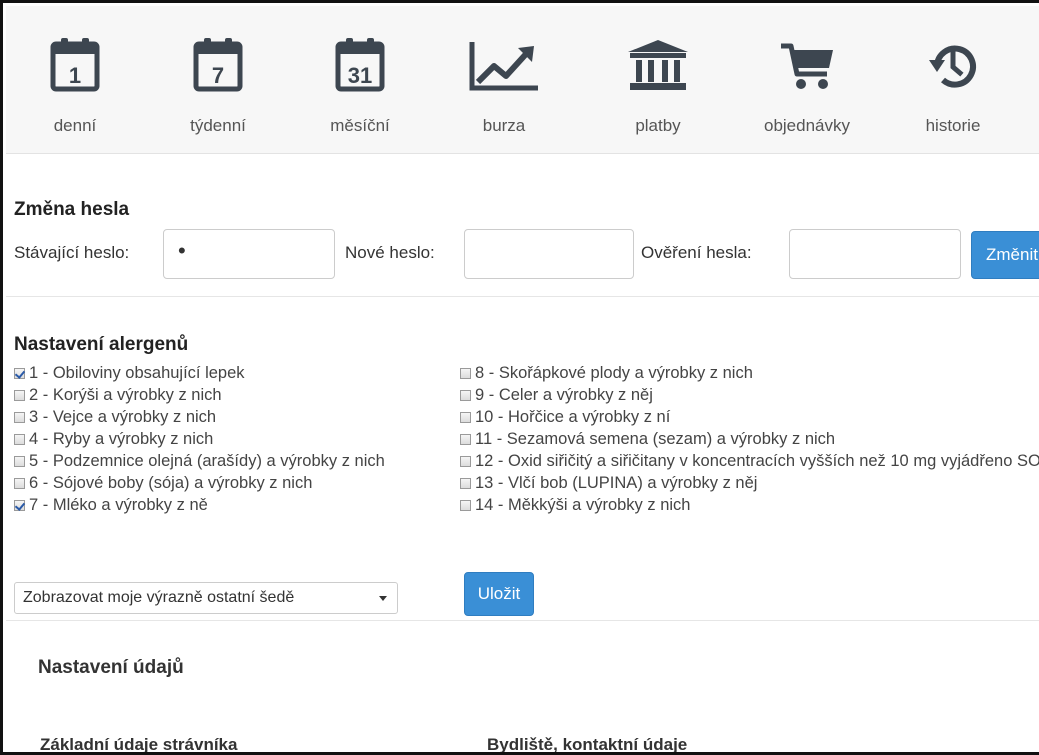  I want to click on calendar-week-icon: 7, so click(218, 65).